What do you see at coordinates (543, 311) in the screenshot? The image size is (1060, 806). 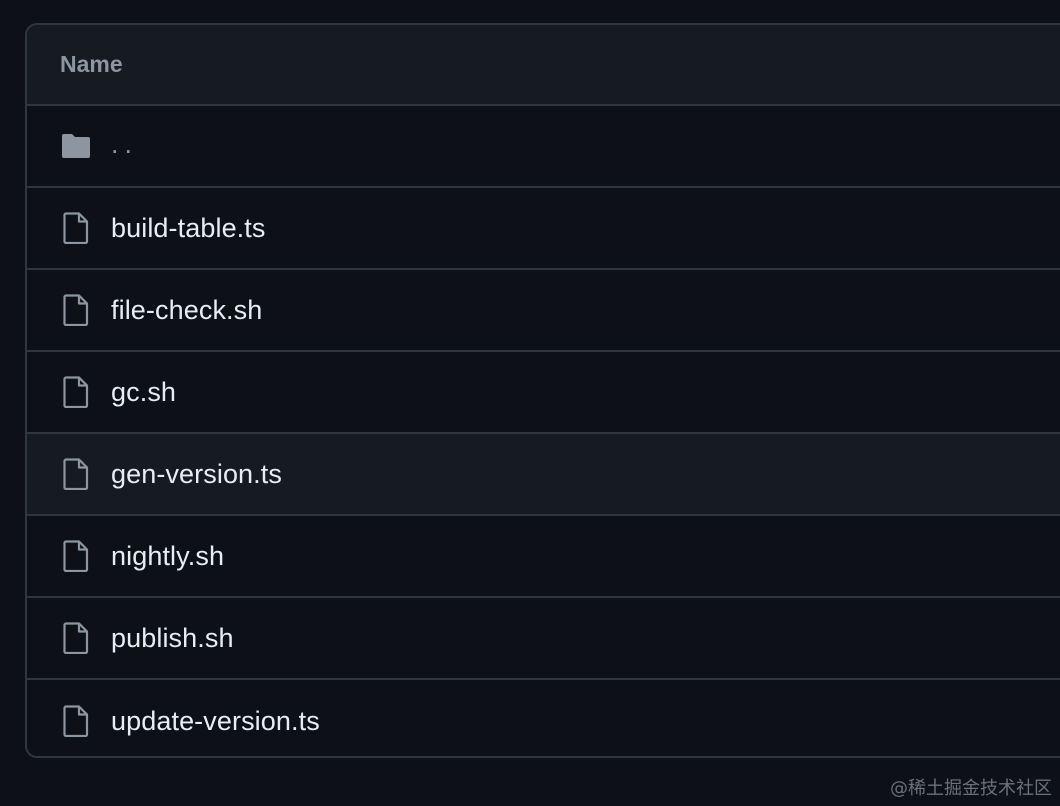 I see `file-row: file-check.sh` at bounding box center [543, 311].